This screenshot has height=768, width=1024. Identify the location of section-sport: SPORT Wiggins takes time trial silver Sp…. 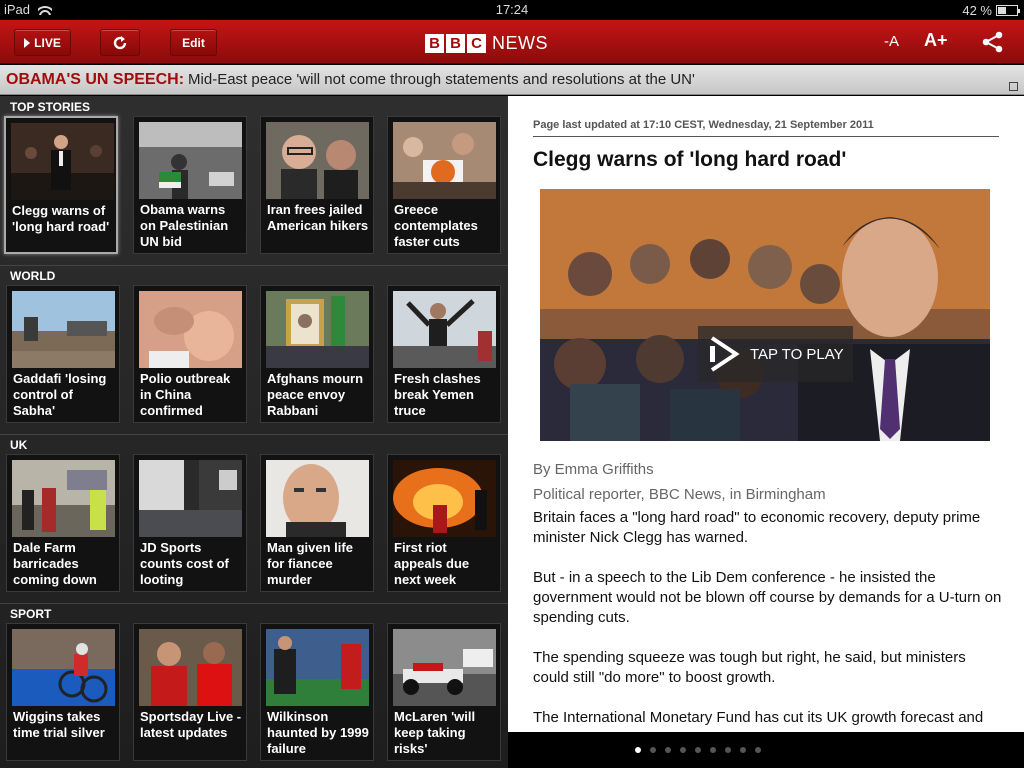
(254, 685).